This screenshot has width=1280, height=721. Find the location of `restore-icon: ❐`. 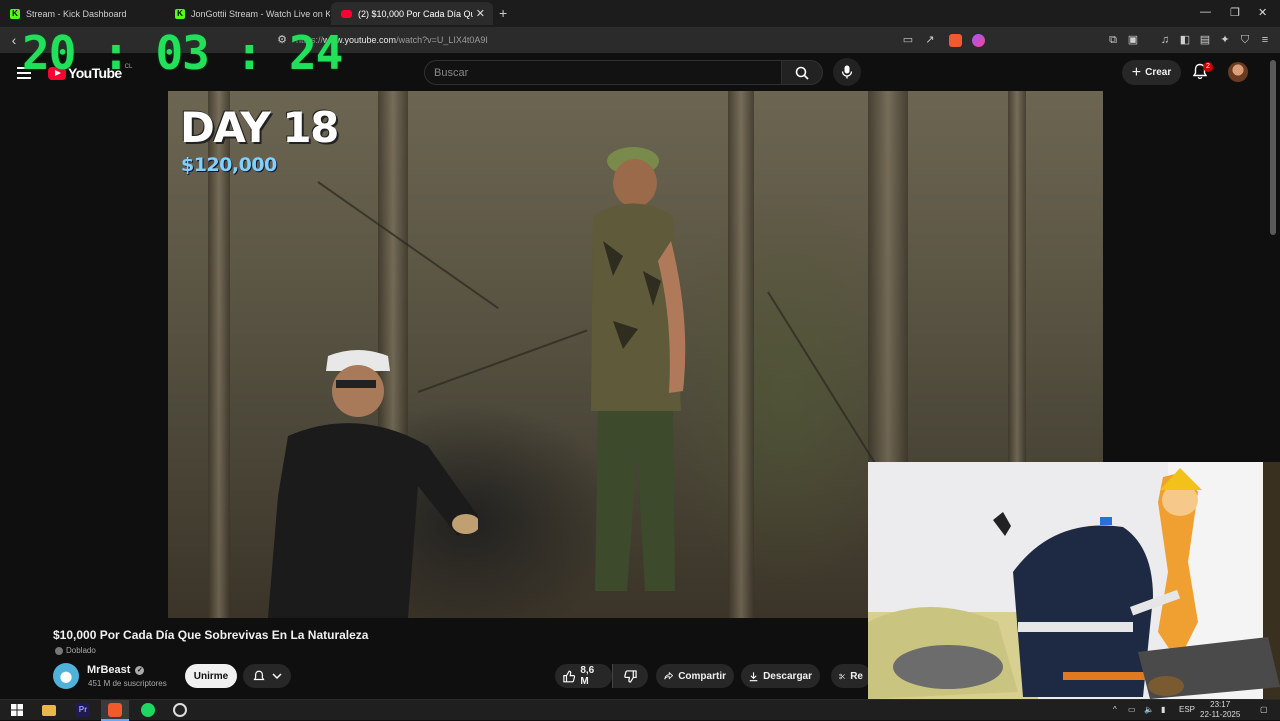

restore-icon: ❐ is located at coordinates (1235, 12).